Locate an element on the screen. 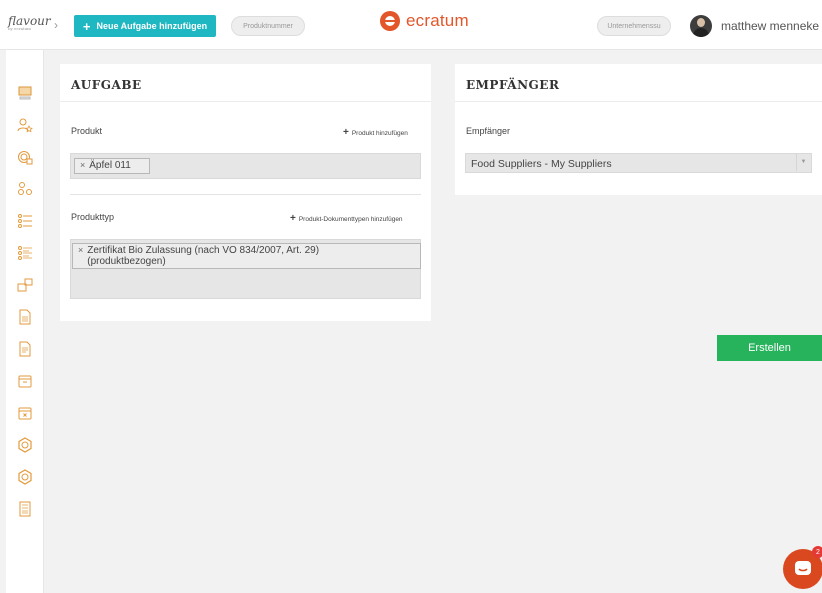 The image size is (822, 593). product-tag-label: Äpfel 011 is located at coordinates (110, 165).